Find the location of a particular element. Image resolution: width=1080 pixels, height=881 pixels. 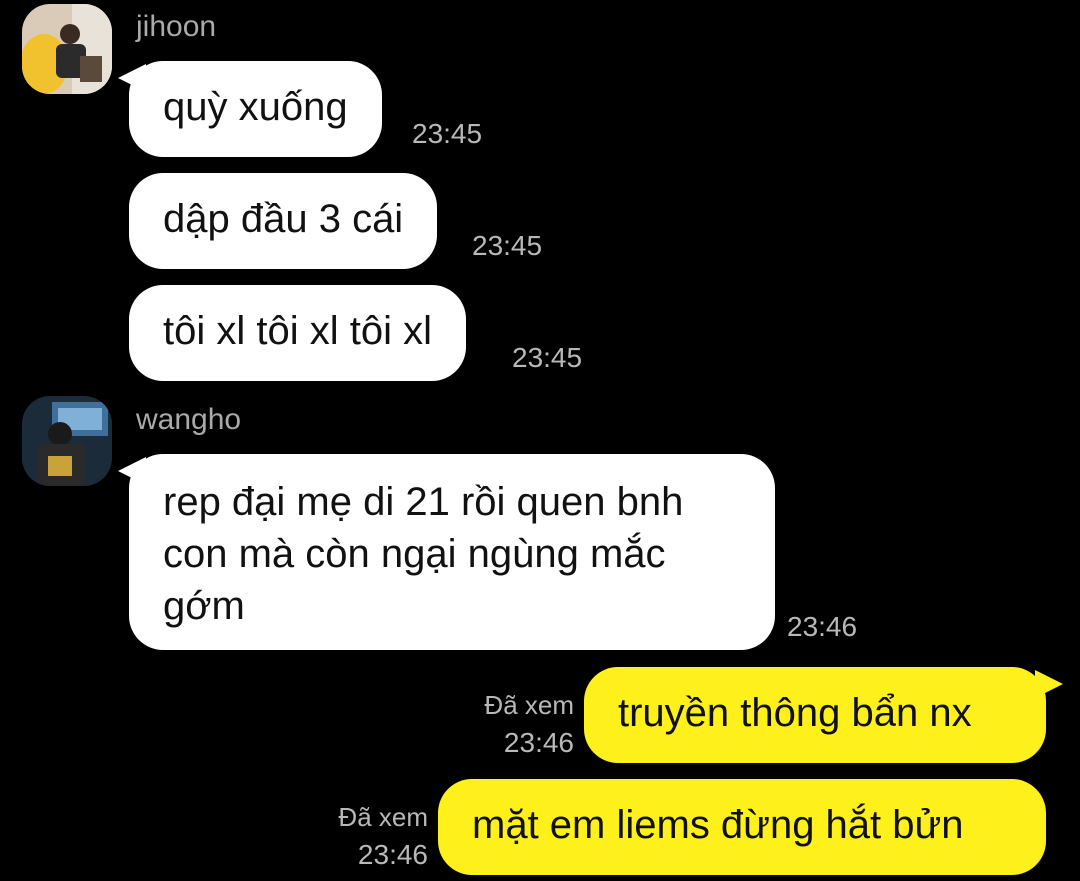

avatar-jihoon is located at coordinates (67, 49).